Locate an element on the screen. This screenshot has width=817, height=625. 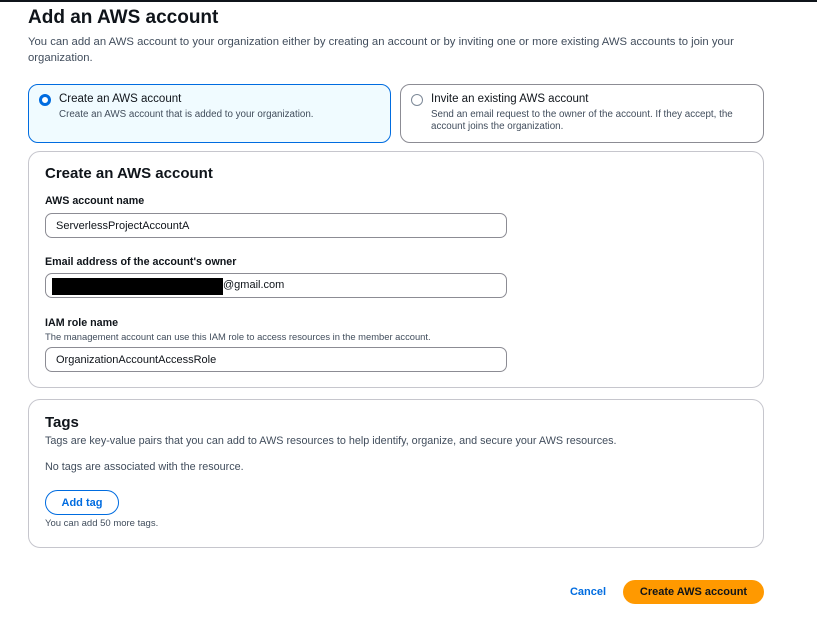
account-name-input is located at coordinates (276, 225).